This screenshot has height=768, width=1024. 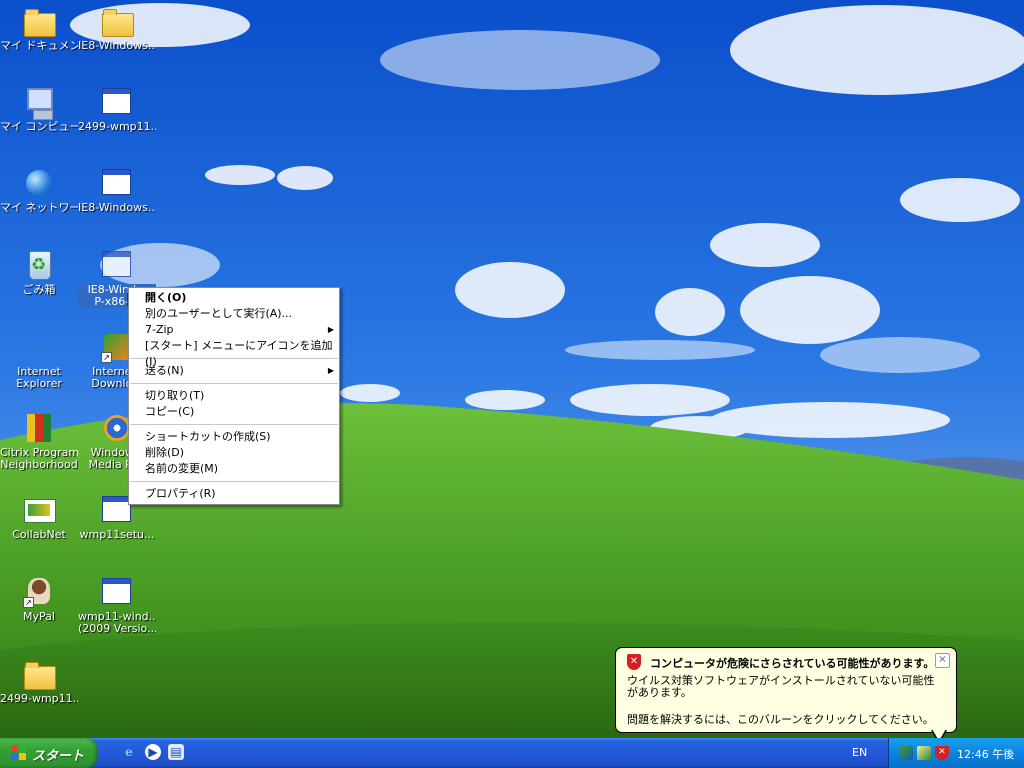 What do you see at coordinates (37, 346) in the screenshot?
I see `internet-explorer-icon: e` at bounding box center [37, 346].